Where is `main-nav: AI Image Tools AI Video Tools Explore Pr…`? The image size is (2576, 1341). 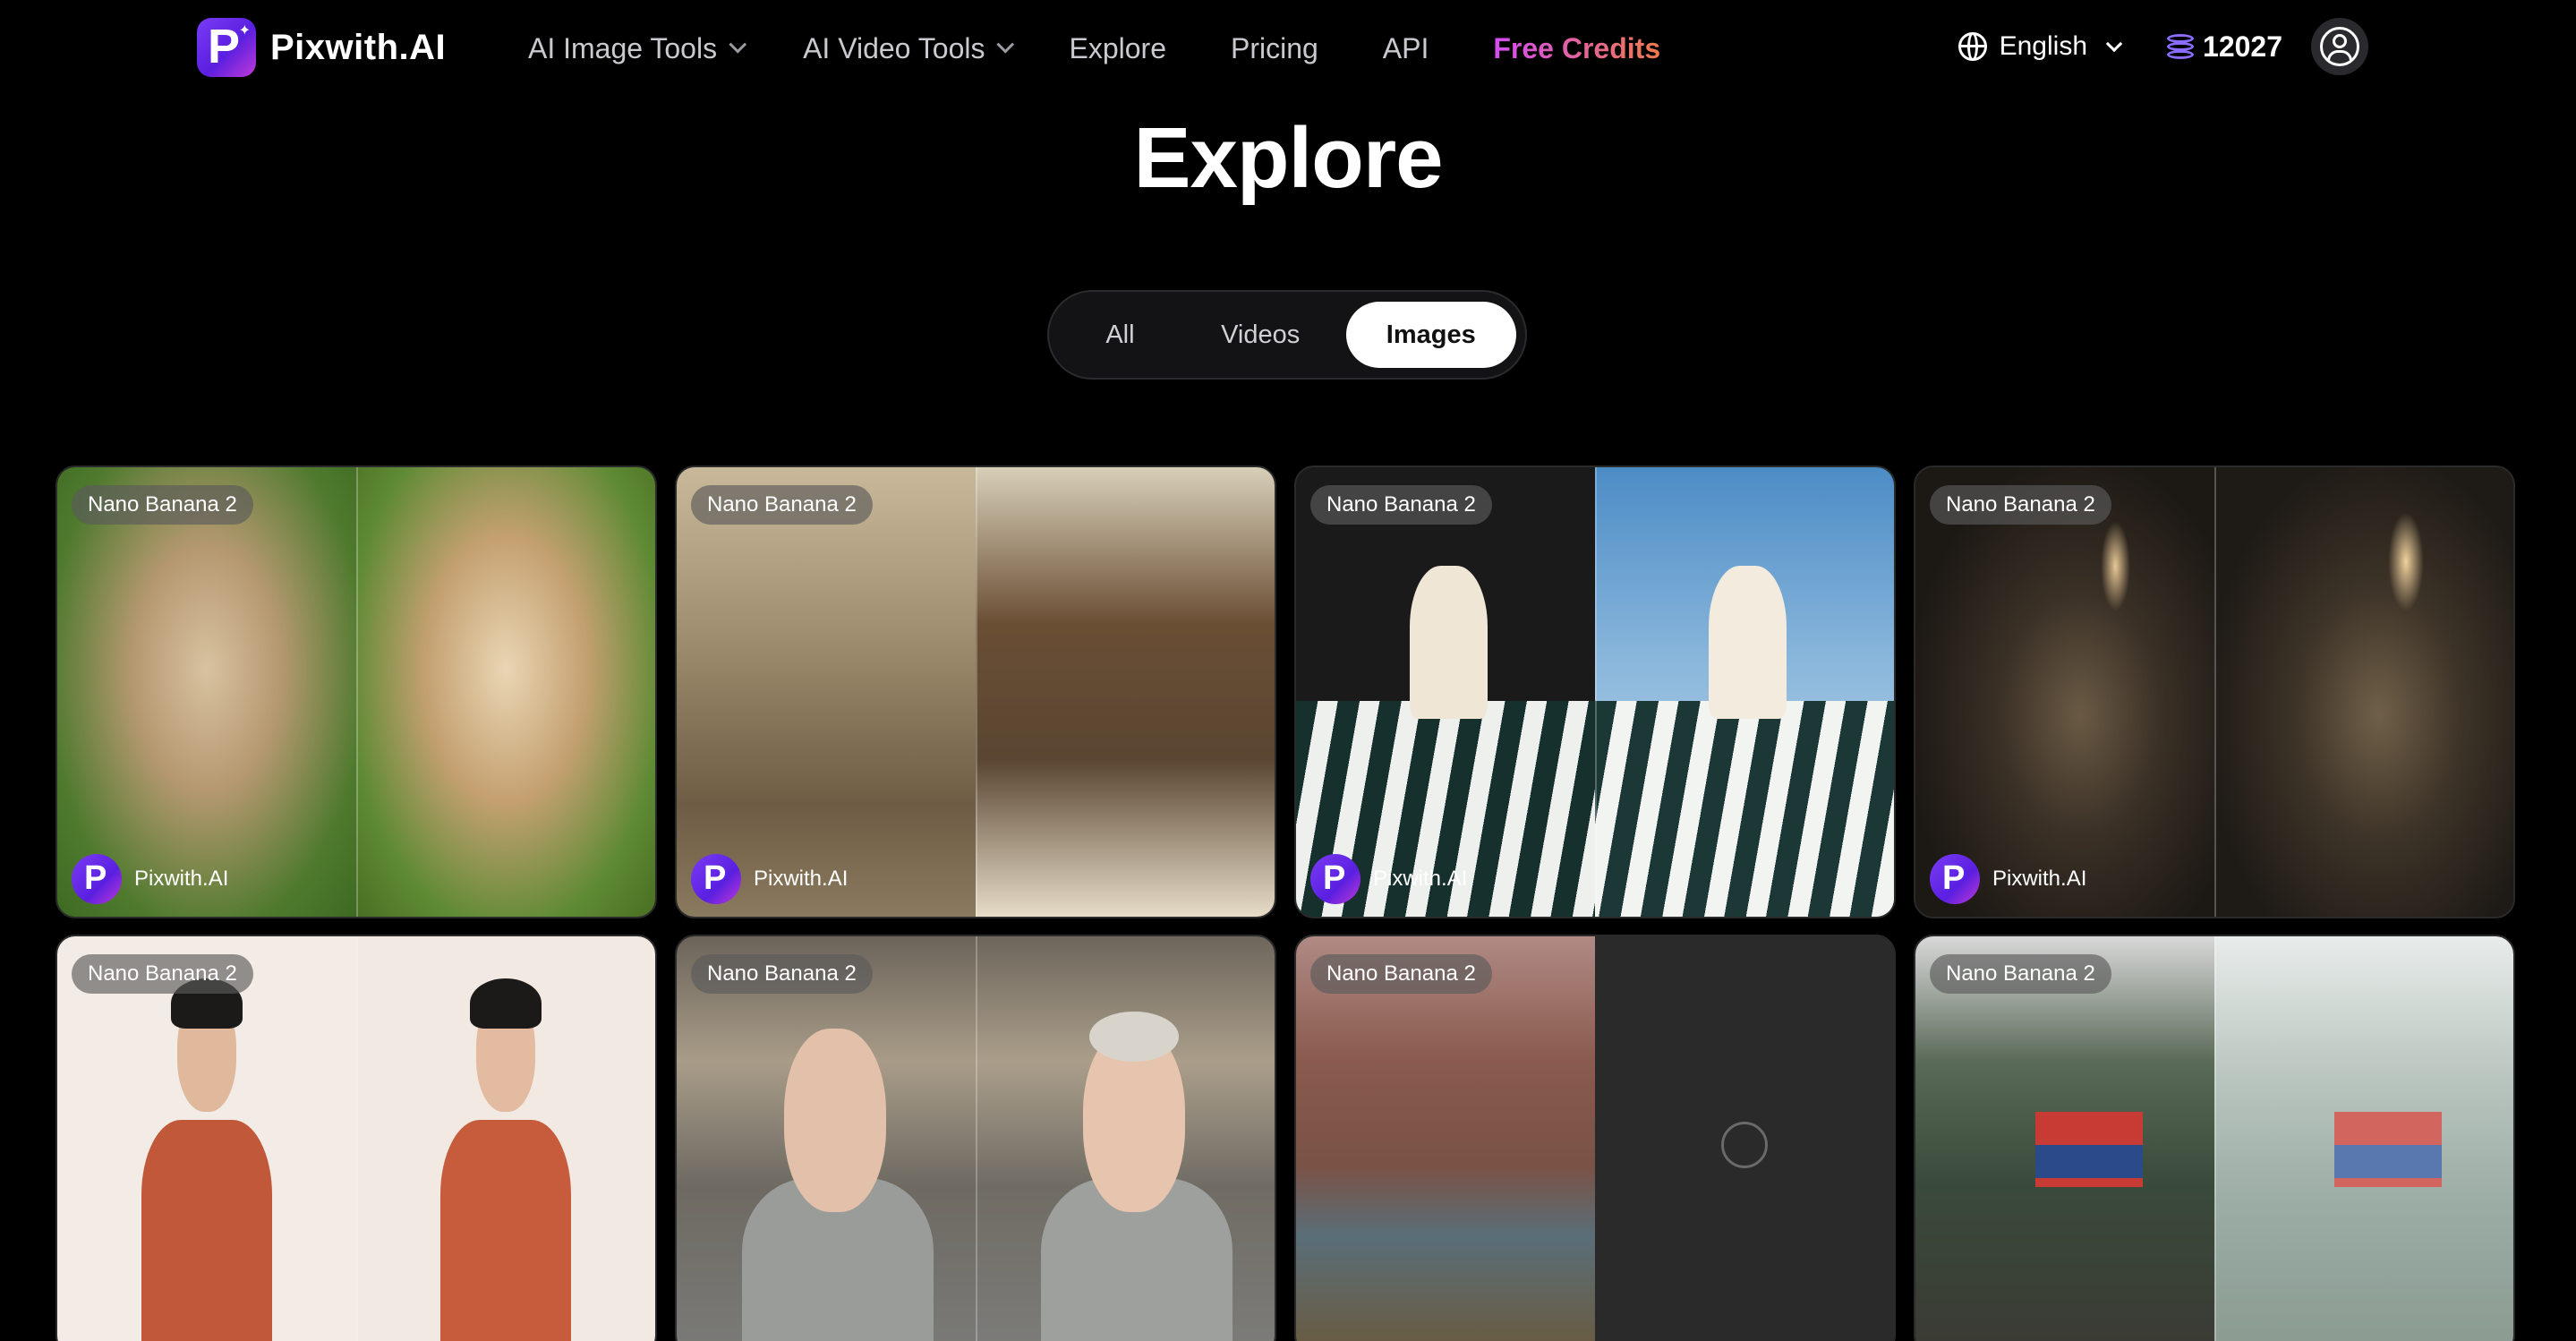
main-nav: AI Image Tools AI Video Tools Explore Pr… is located at coordinates (1094, 48).